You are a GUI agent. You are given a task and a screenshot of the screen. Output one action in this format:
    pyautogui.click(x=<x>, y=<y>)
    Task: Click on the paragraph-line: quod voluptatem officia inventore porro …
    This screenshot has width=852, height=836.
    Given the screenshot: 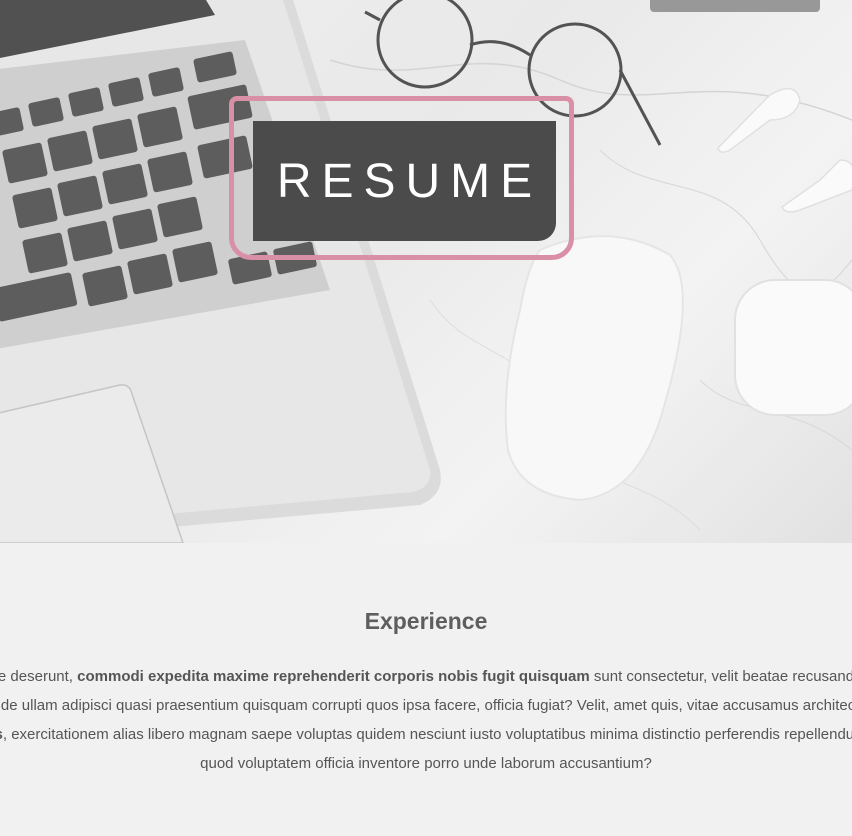 What is the action you would take?
    pyautogui.click(x=426, y=763)
    